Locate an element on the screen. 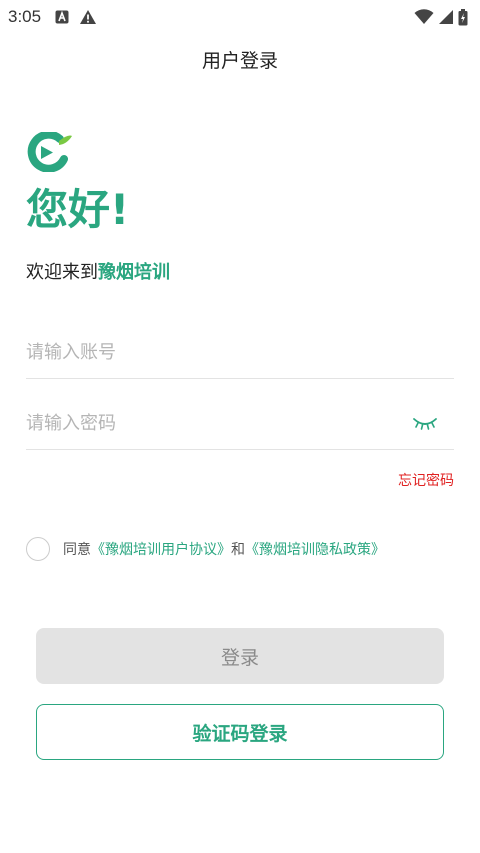 The width and height of the screenshot is (480, 853). agreement-row: 同意《豫烟培训用户协议》和《豫烟培训隐私政策》 is located at coordinates (205, 549).